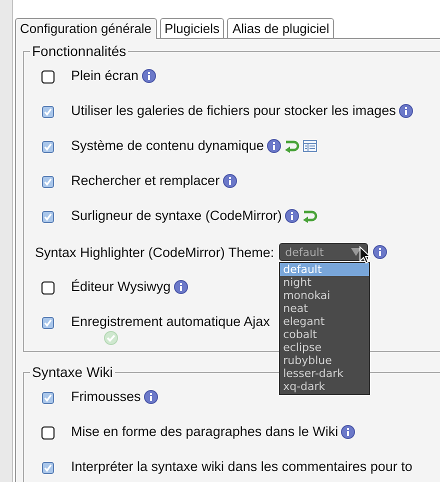 Image resolution: width=440 pixels, height=482 pixels. What do you see at coordinates (154, 252) in the screenshot?
I see `option-label: Syntax Highlighter (CodeMirror) Theme:` at bounding box center [154, 252].